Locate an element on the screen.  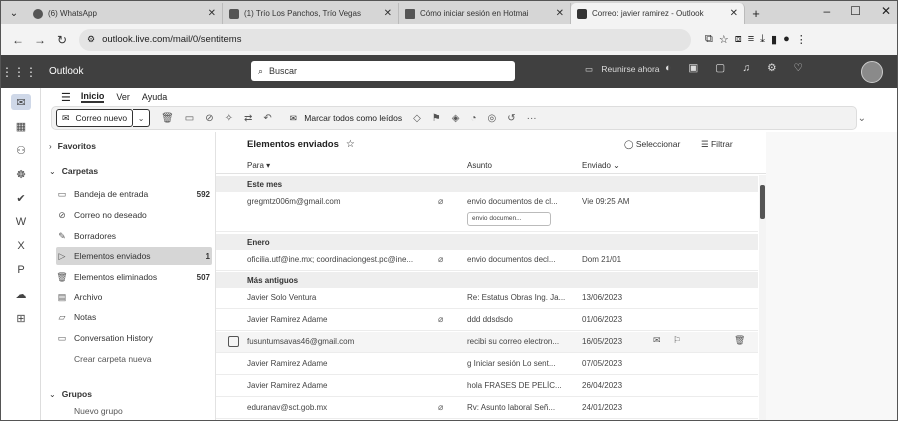
pin-icon: ◈ is located at coordinates (456, 118).